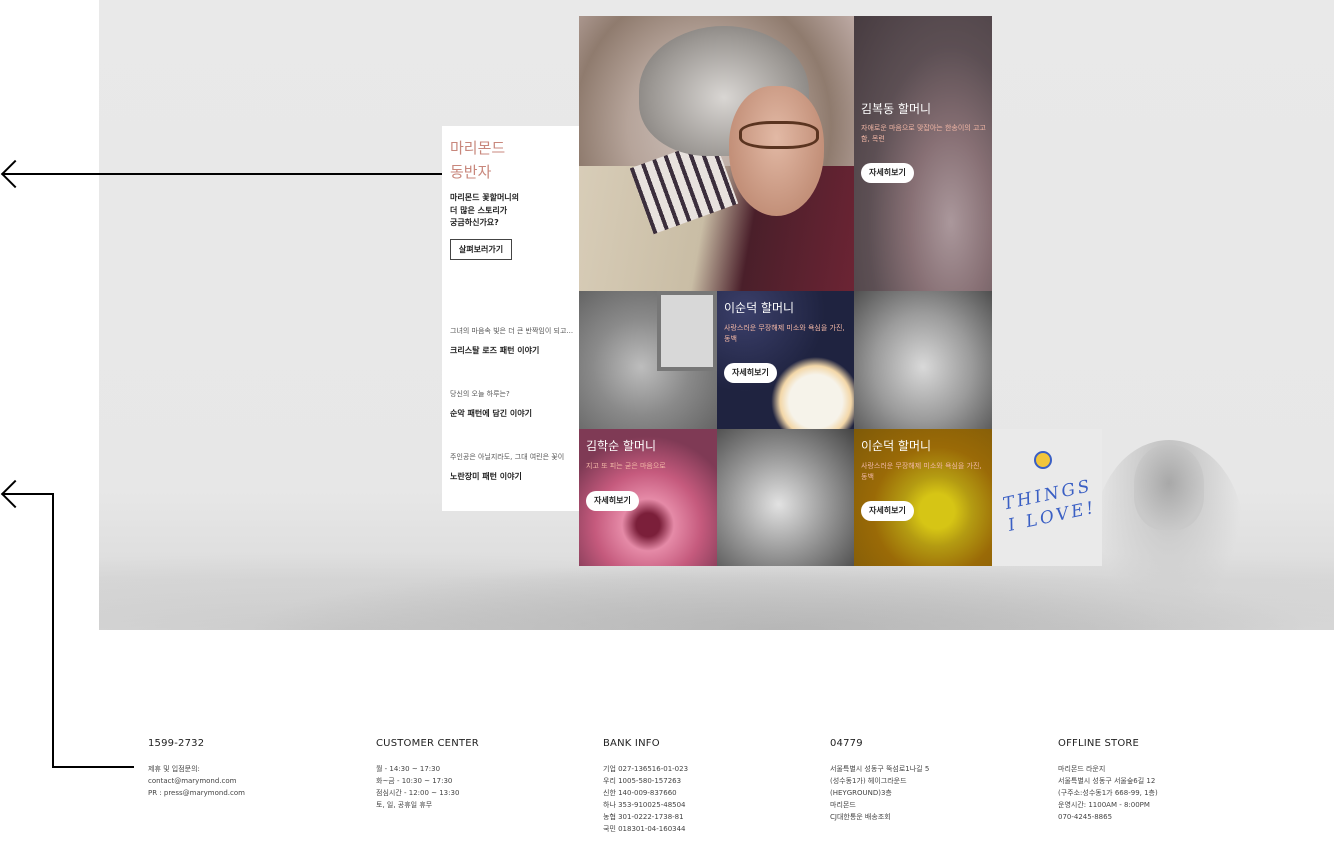  I want to click on annotation-arrow-top-line, so click(222, 174).